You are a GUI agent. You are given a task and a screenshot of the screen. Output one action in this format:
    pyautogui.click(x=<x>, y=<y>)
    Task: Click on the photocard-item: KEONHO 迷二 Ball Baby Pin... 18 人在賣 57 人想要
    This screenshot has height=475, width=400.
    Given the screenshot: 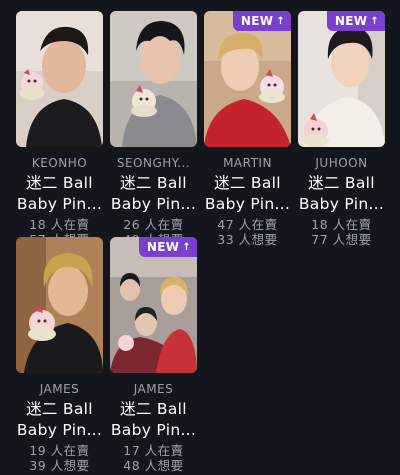 What is the action you would take?
    pyautogui.click(x=59, y=129)
    